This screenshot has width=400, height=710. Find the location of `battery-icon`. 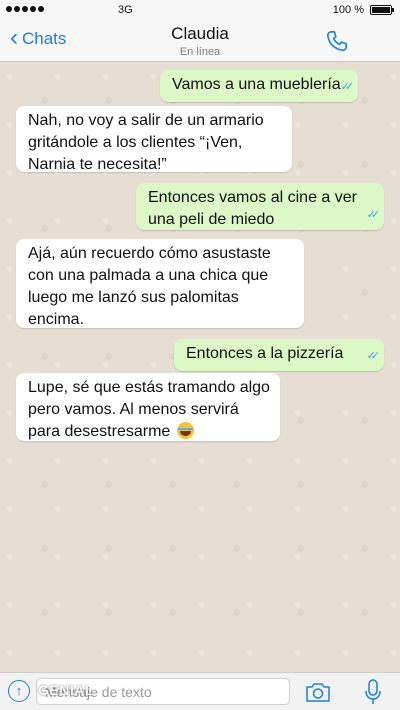

battery-icon is located at coordinates (382, 10).